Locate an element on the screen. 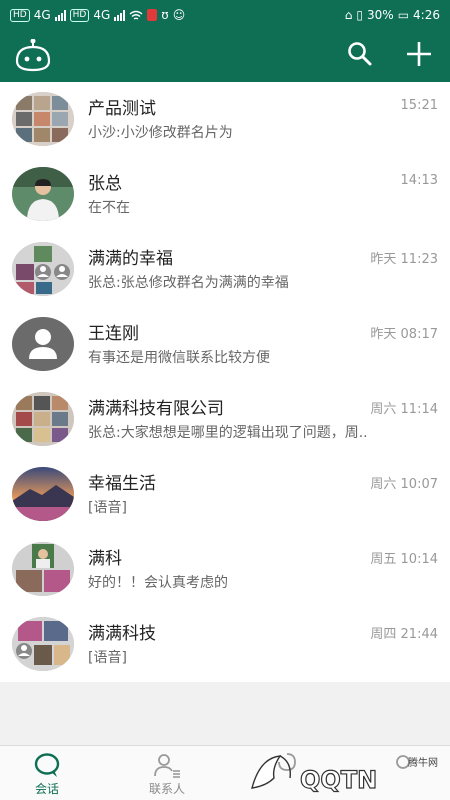 This screenshot has height=800, width=450. conversation-preview: 小沙:小沙修改群名片为 is located at coordinates (160, 133).